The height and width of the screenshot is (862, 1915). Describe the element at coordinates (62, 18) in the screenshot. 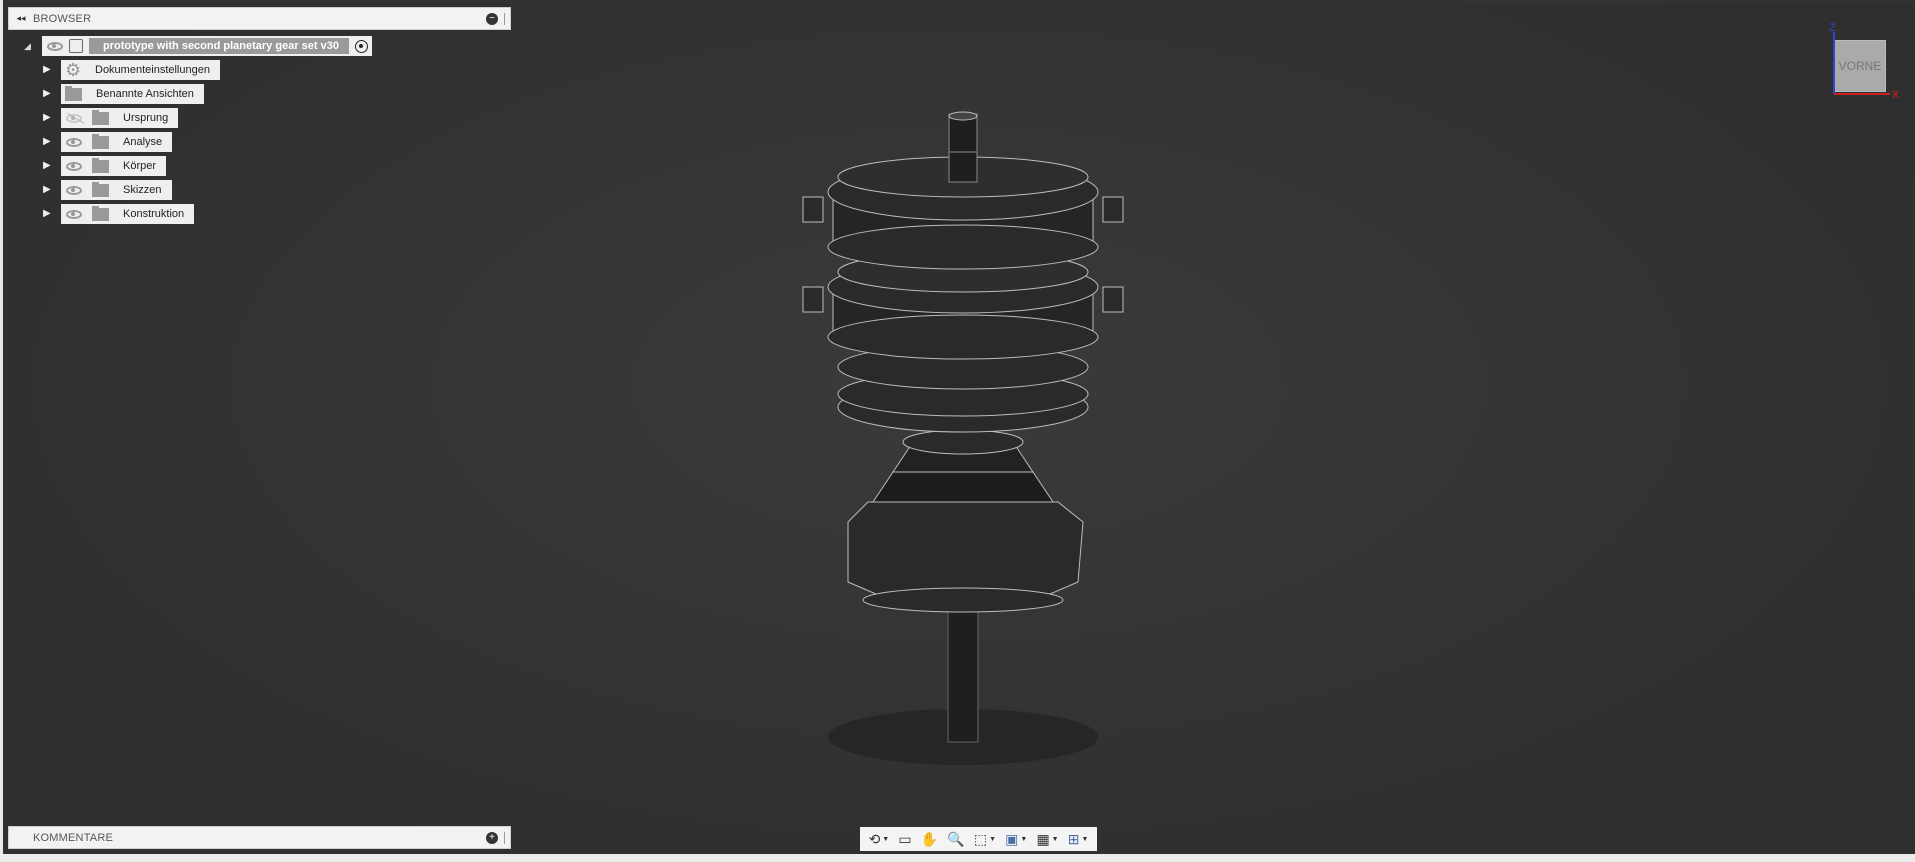

I see `browser-title: BROWSER` at that location.